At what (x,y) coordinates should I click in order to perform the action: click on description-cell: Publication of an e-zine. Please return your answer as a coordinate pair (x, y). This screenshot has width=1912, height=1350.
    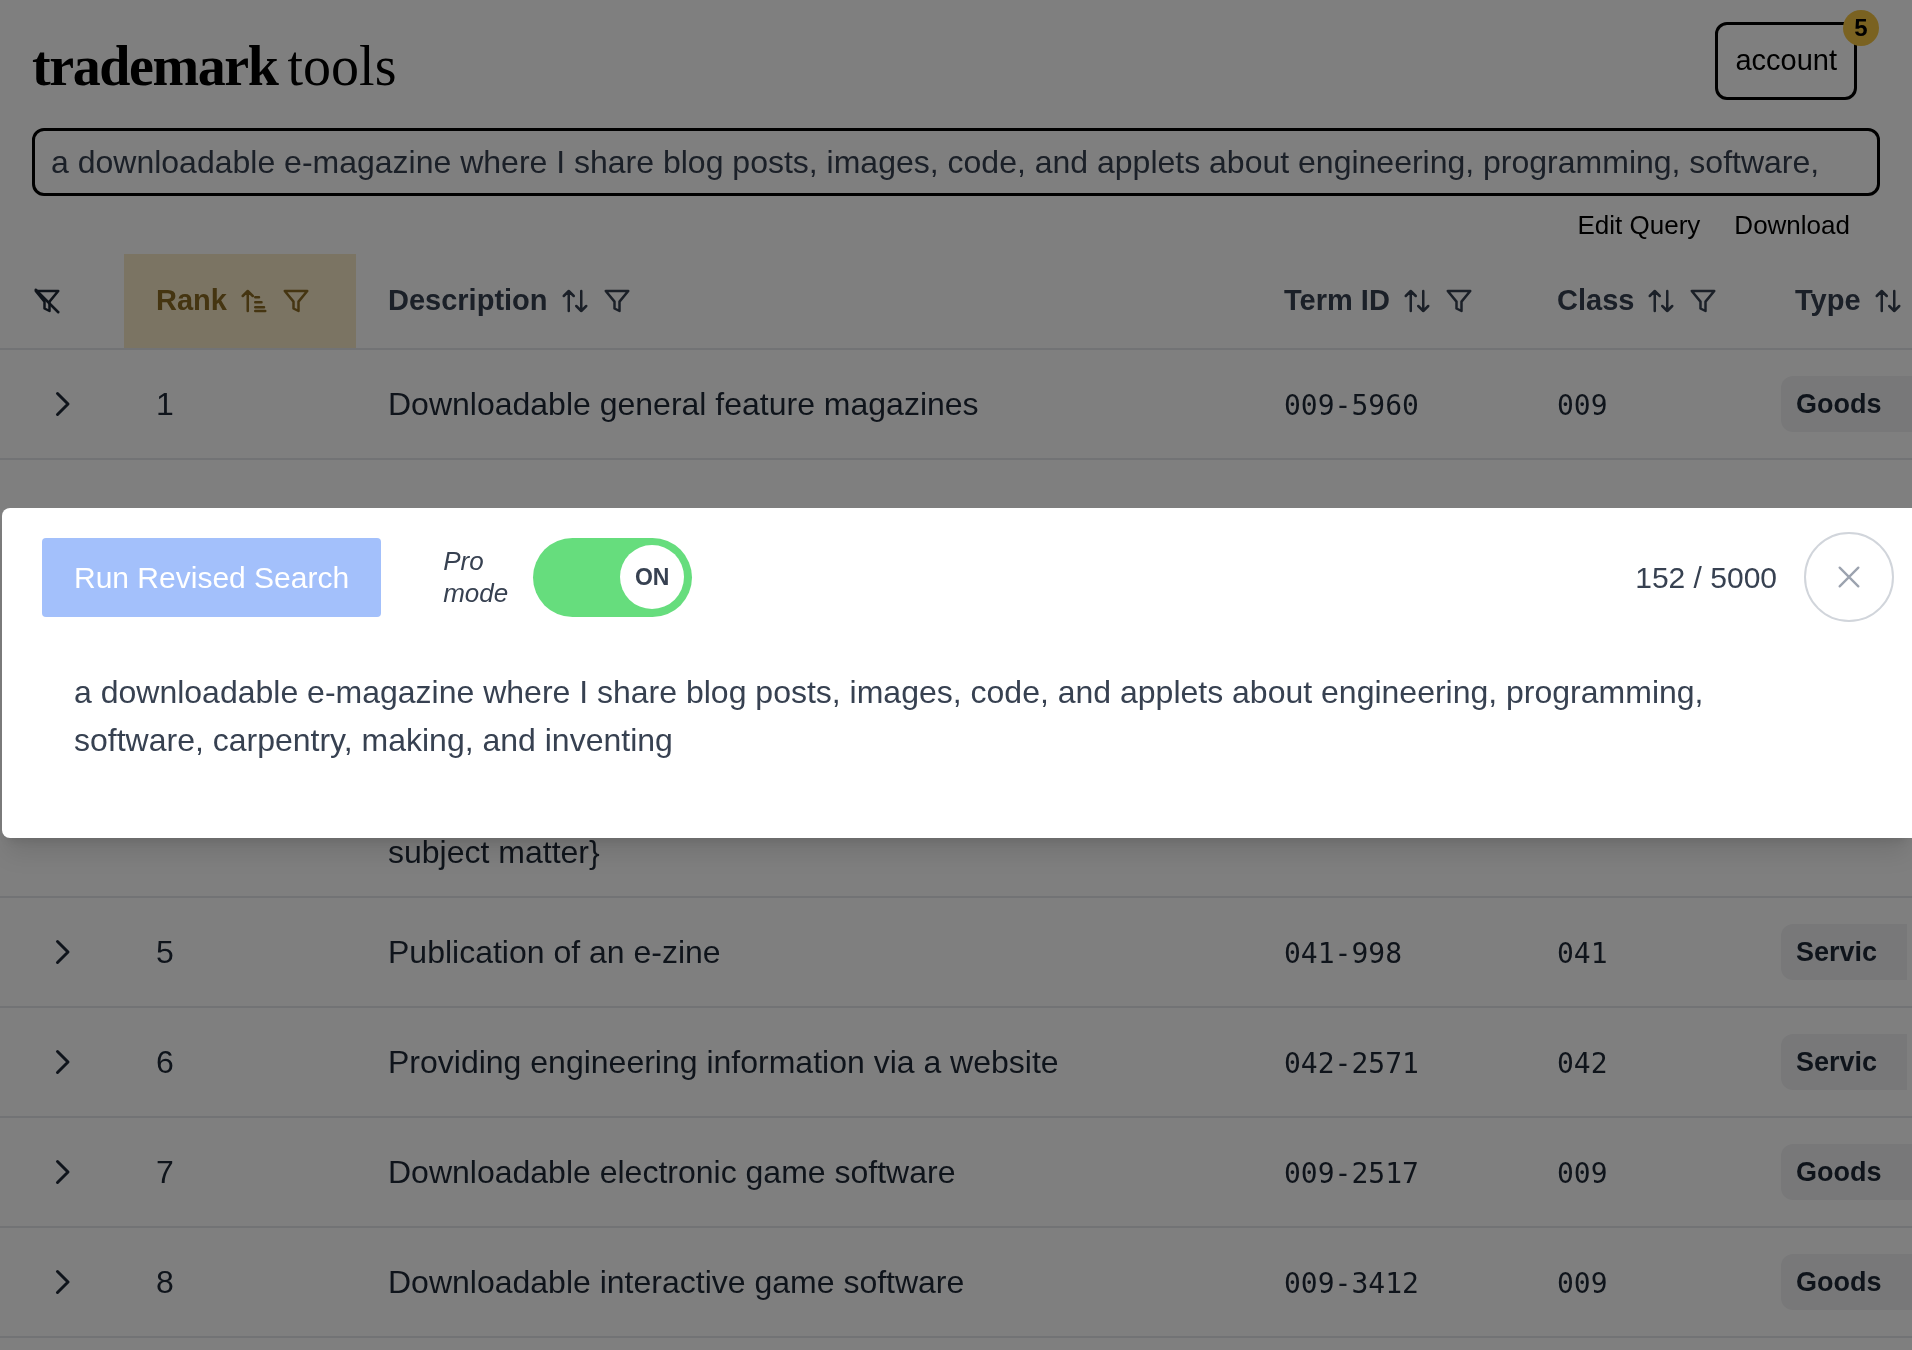
    Looking at the image, I should click on (554, 952).